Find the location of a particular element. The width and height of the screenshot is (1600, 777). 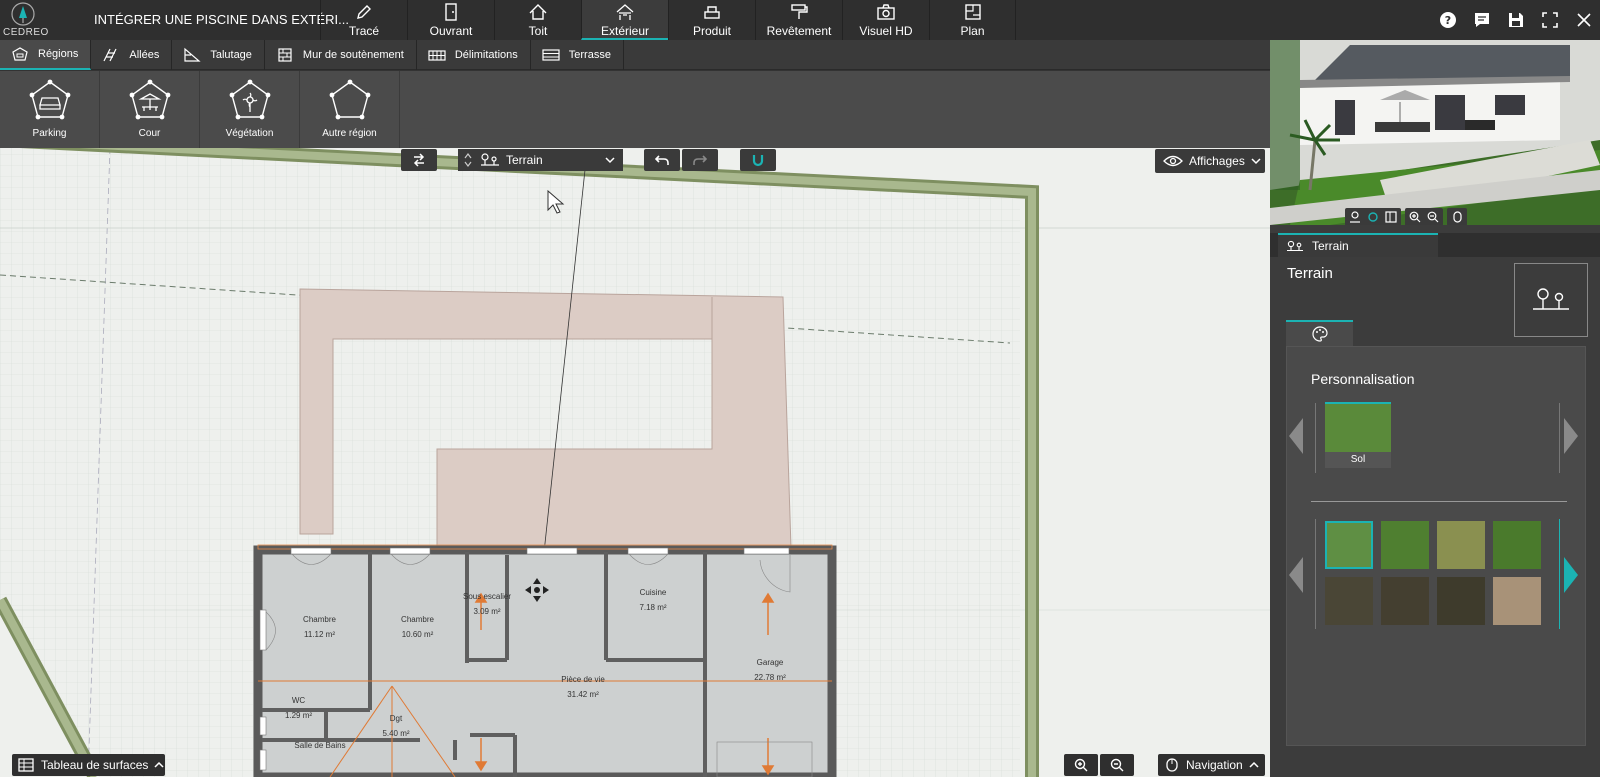

tab-ouvrant: Ouvrant is located at coordinates (450, 20).